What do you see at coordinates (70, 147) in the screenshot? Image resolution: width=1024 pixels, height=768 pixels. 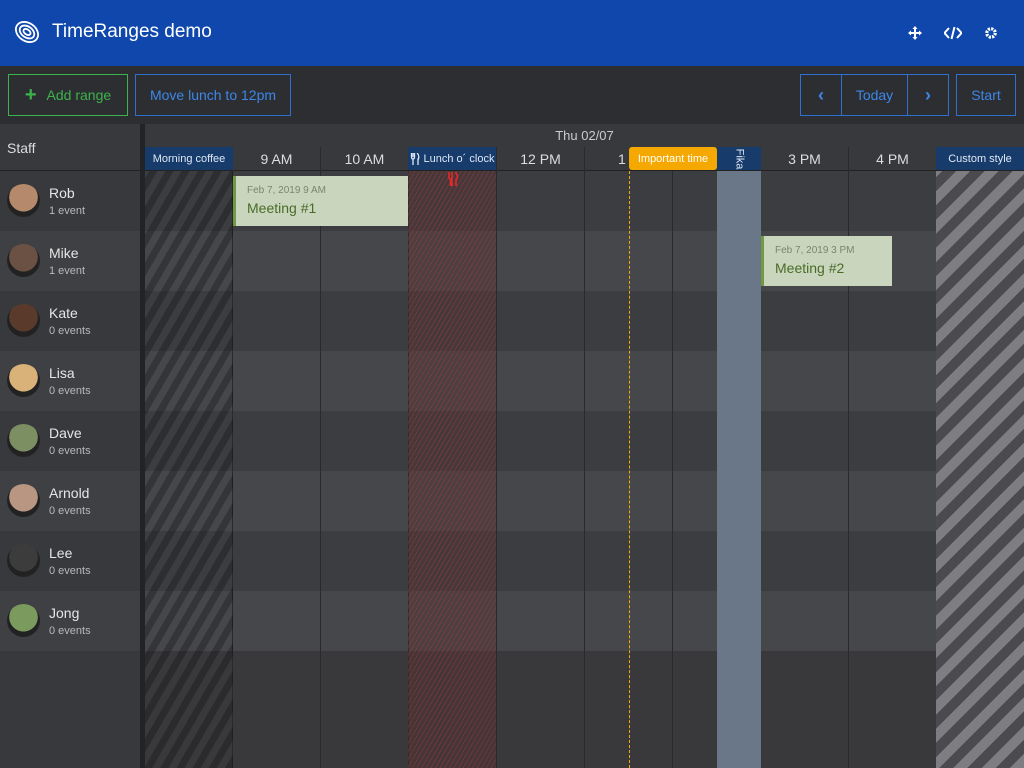 I see `staff-column-header: Staff` at bounding box center [70, 147].